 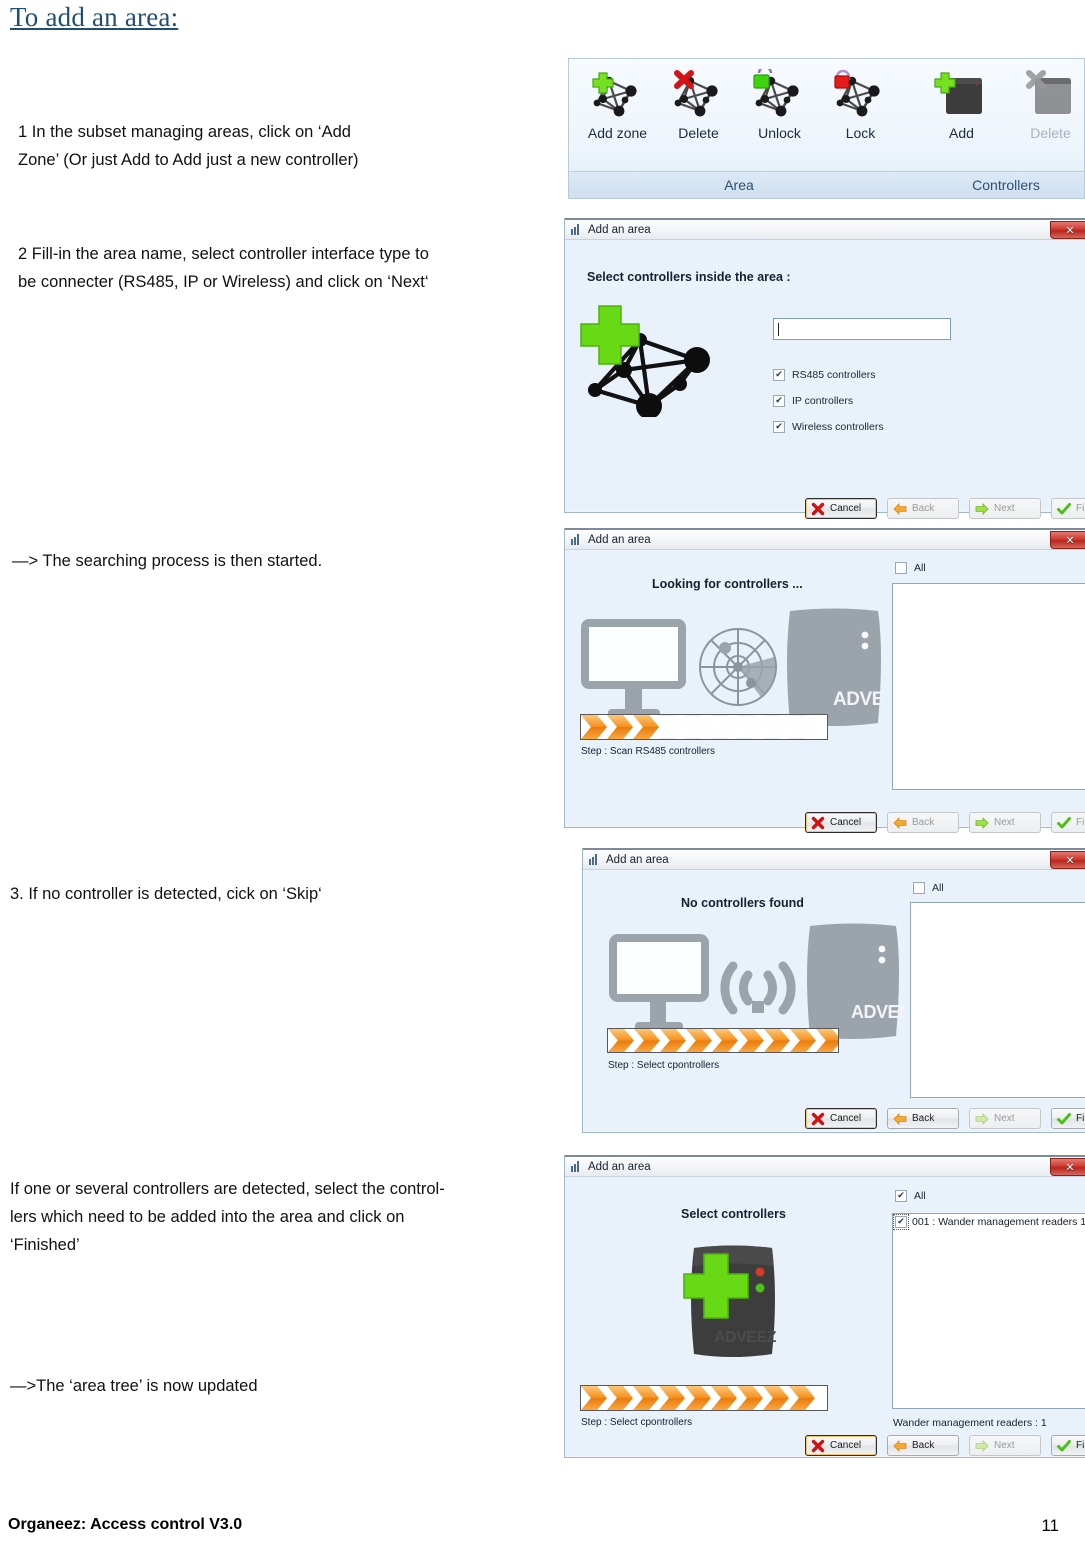 I want to click on ribbon-button-delete-area: Delete, so click(x=698, y=105).